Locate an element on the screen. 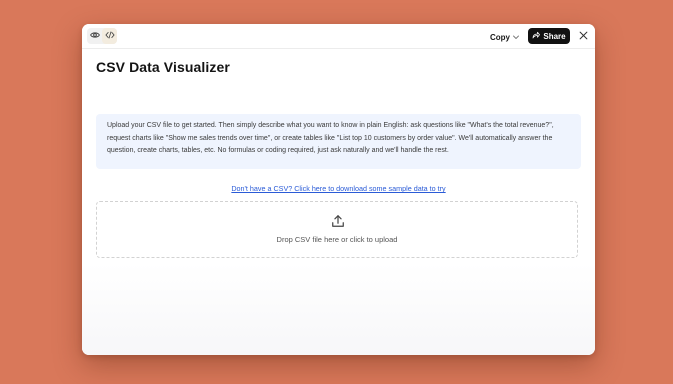 The height and width of the screenshot is (384, 673). close-button is located at coordinates (583, 36).